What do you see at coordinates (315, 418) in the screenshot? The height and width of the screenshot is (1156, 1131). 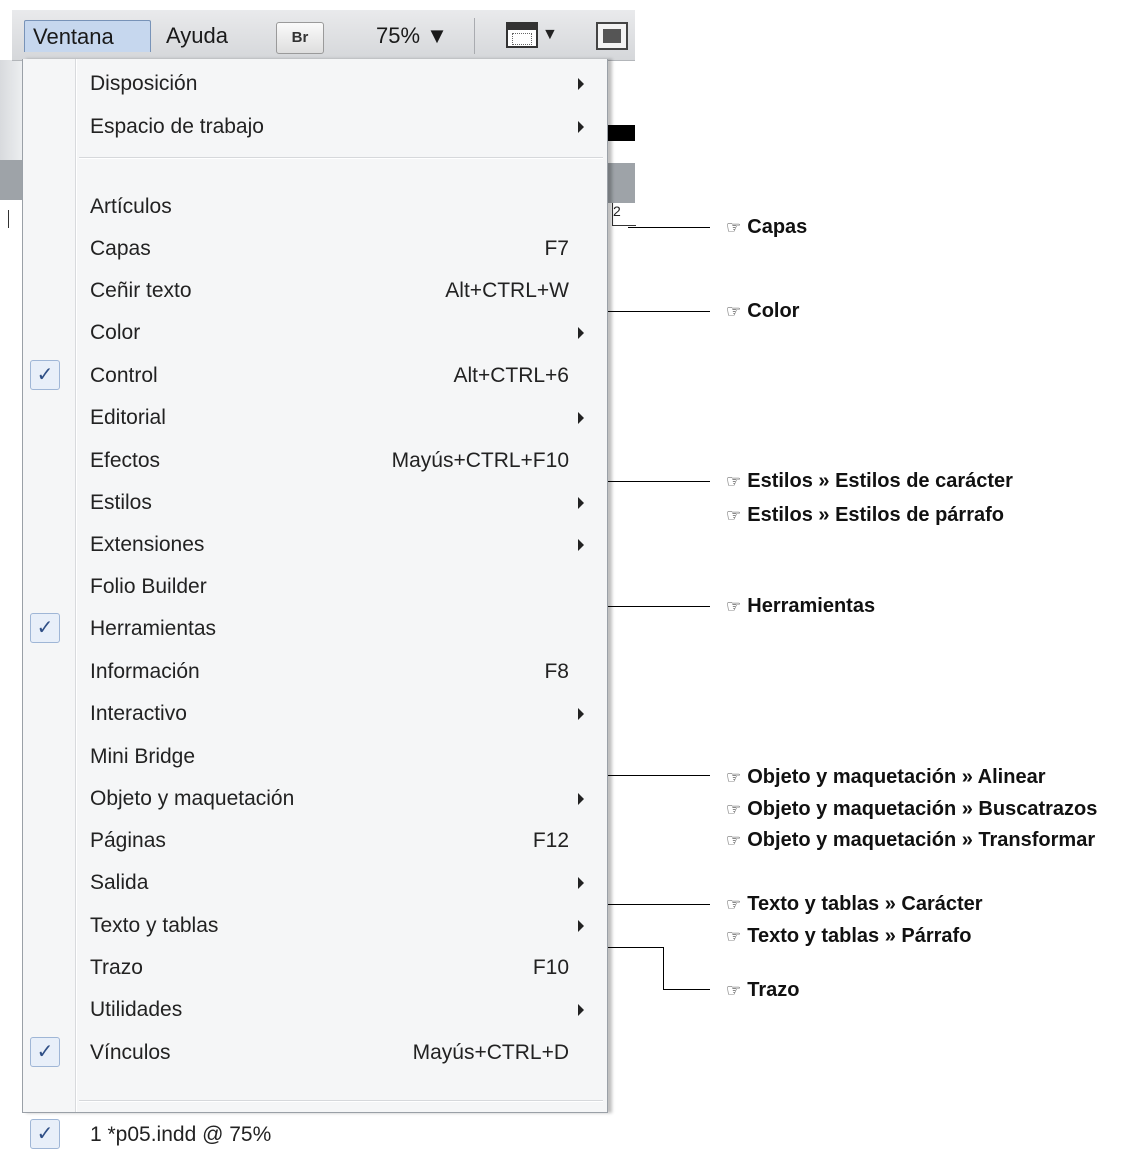 I see `menu-item-editorial: Editorial` at bounding box center [315, 418].